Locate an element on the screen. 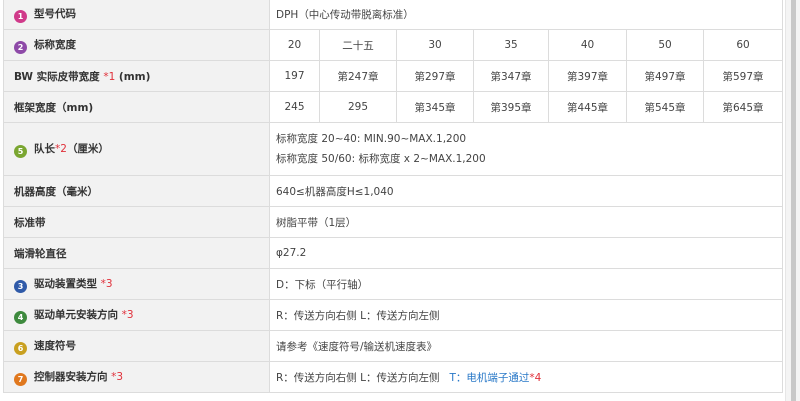 This screenshot has height=401, width=800. badge-2: 2 is located at coordinates (20, 47).